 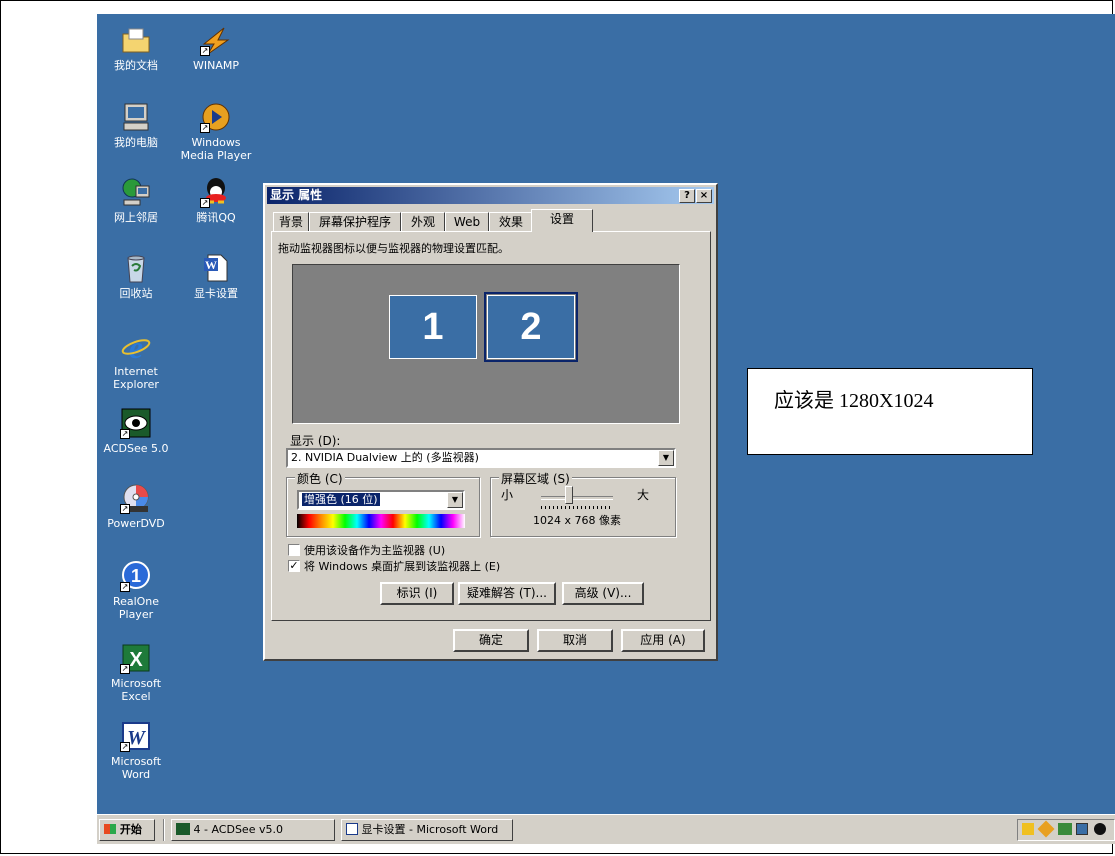 What do you see at coordinates (491, 640) in the screenshot?
I see `ok-button: 确定` at bounding box center [491, 640].